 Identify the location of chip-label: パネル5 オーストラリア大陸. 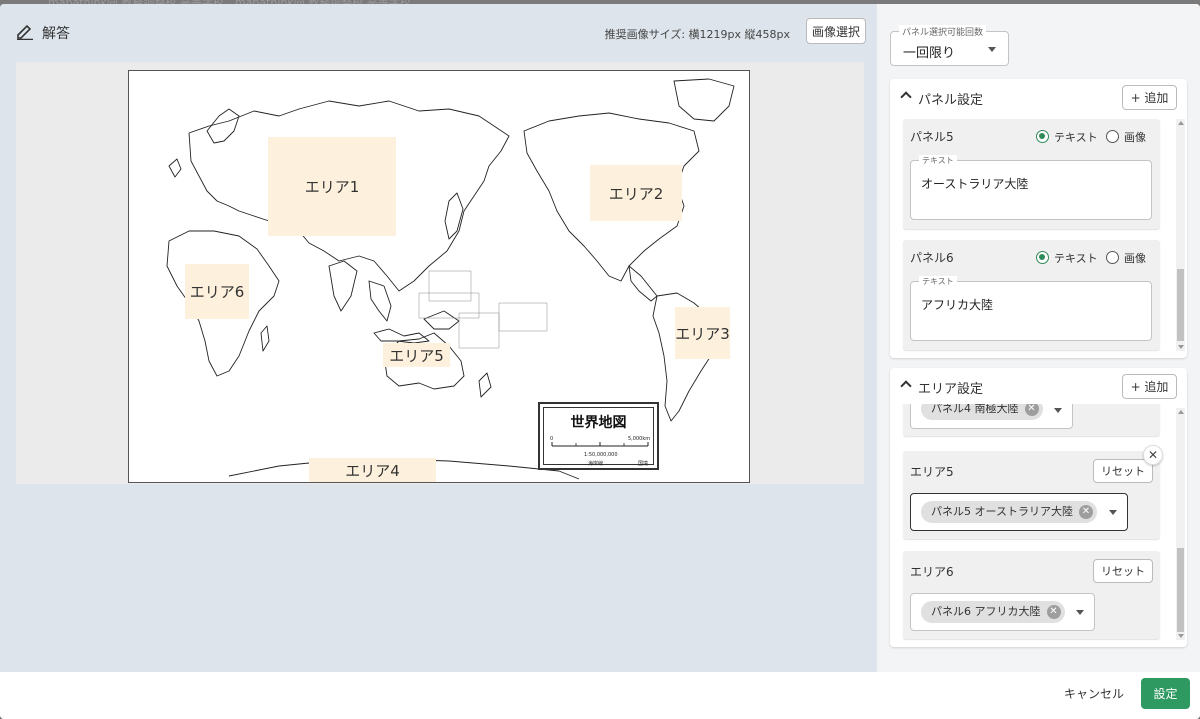
(1002, 511).